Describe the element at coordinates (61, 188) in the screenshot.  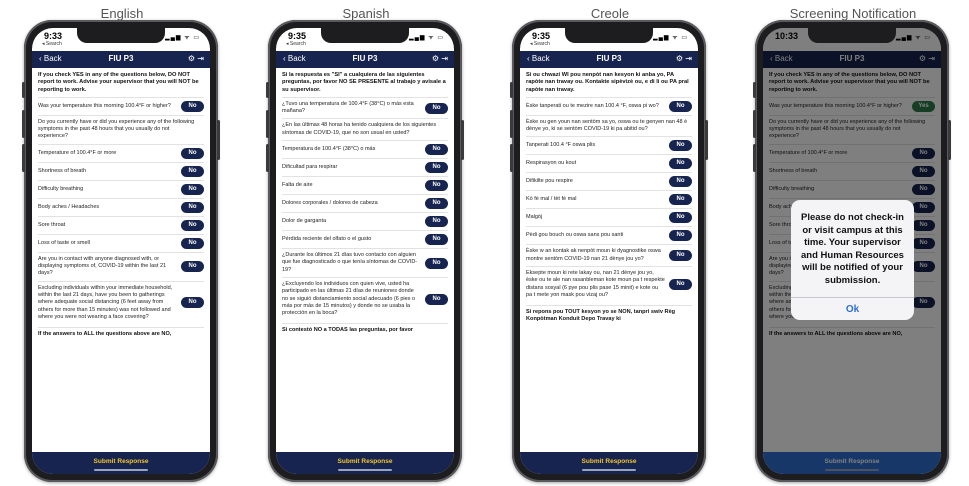
I see `question-text: Difficulty breathing` at that location.